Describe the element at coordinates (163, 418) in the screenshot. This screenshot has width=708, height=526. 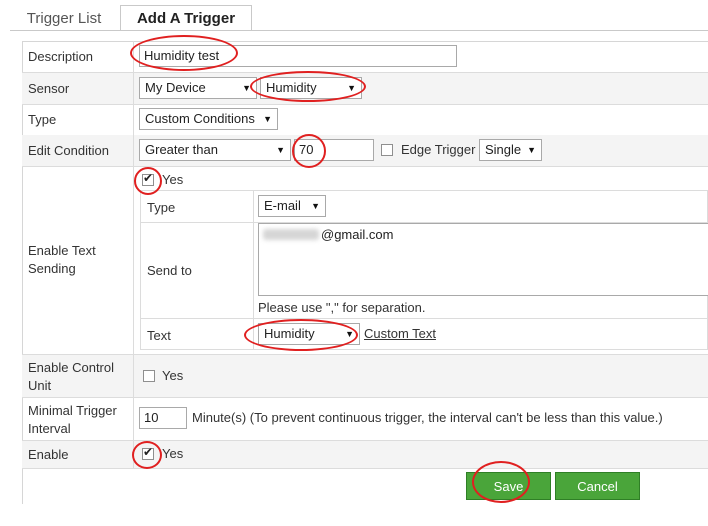
I see `interval-input: 10` at that location.